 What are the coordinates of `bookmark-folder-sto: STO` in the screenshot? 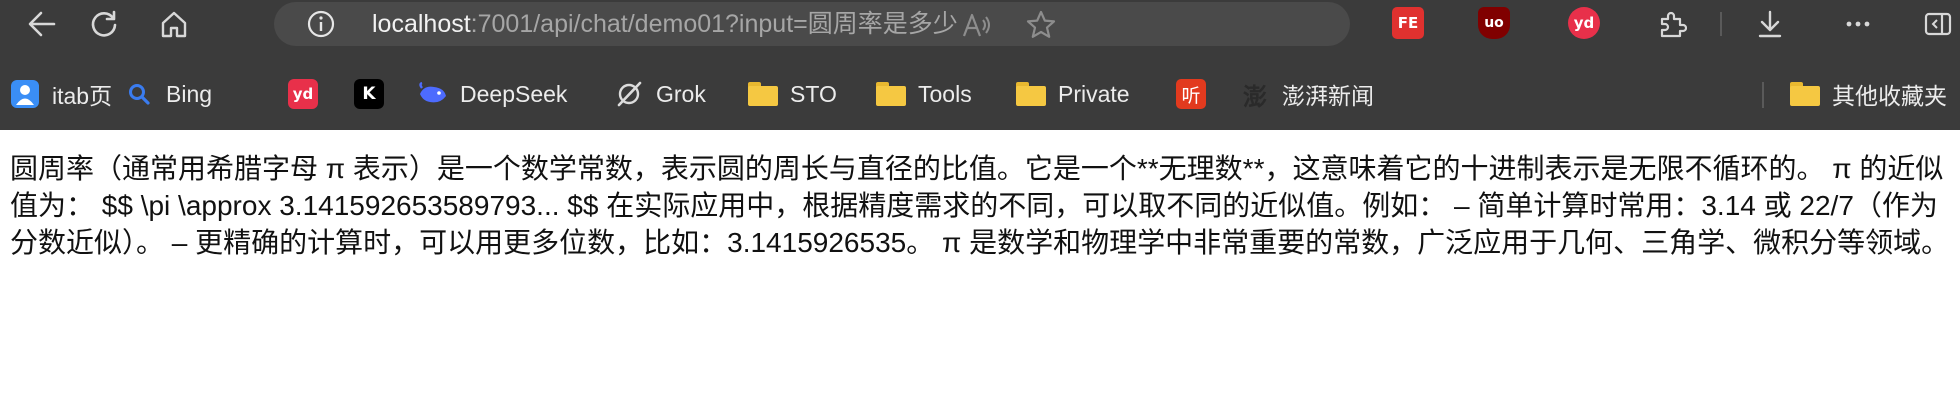 It's located at (792, 94).